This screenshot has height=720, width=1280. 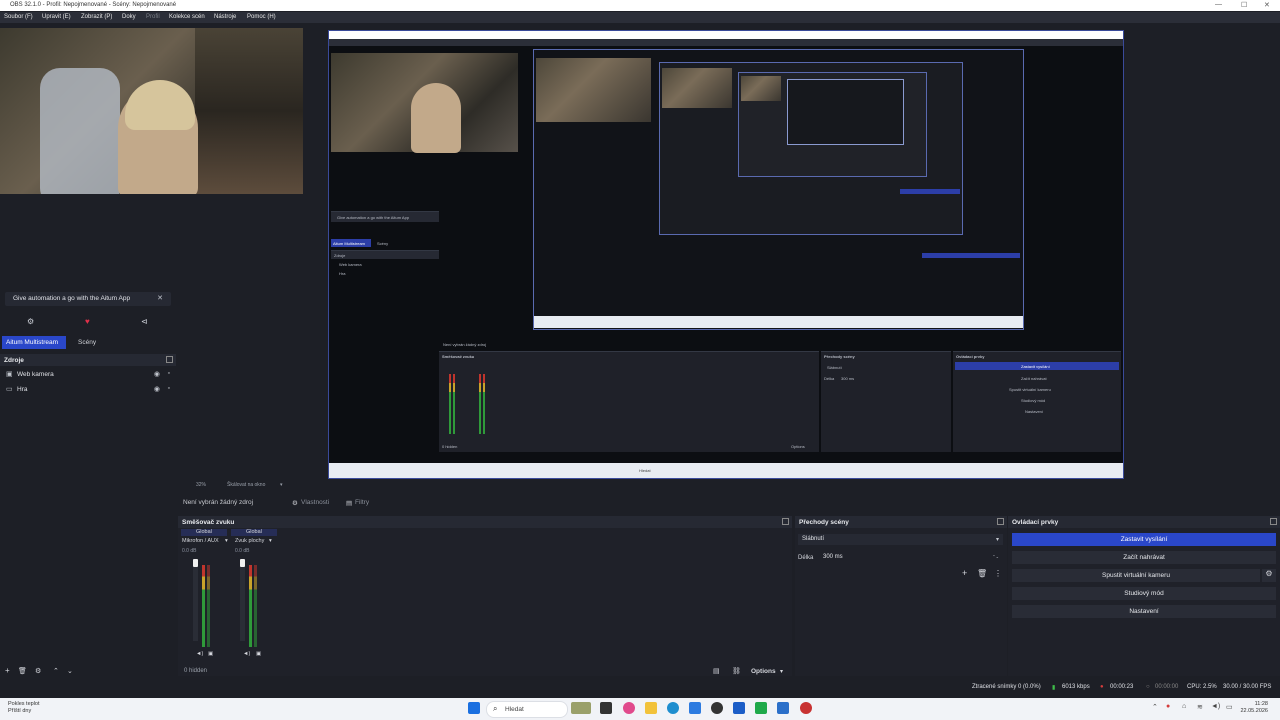 What do you see at coordinates (886, 401) in the screenshot?
I see `inner-transitions: Přechody scény Slábnutí Délka 300 ms` at bounding box center [886, 401].